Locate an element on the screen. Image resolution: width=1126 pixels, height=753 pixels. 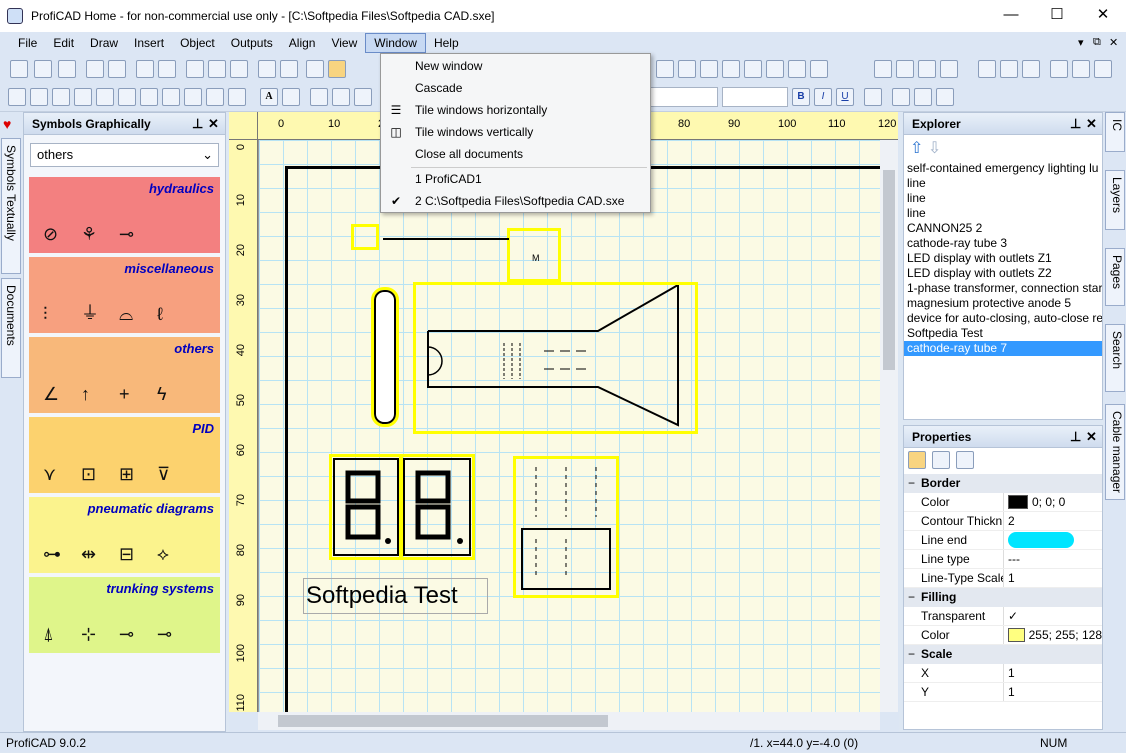
symbol-thumbnail: ⊹ is located at coordinates (88, 634).